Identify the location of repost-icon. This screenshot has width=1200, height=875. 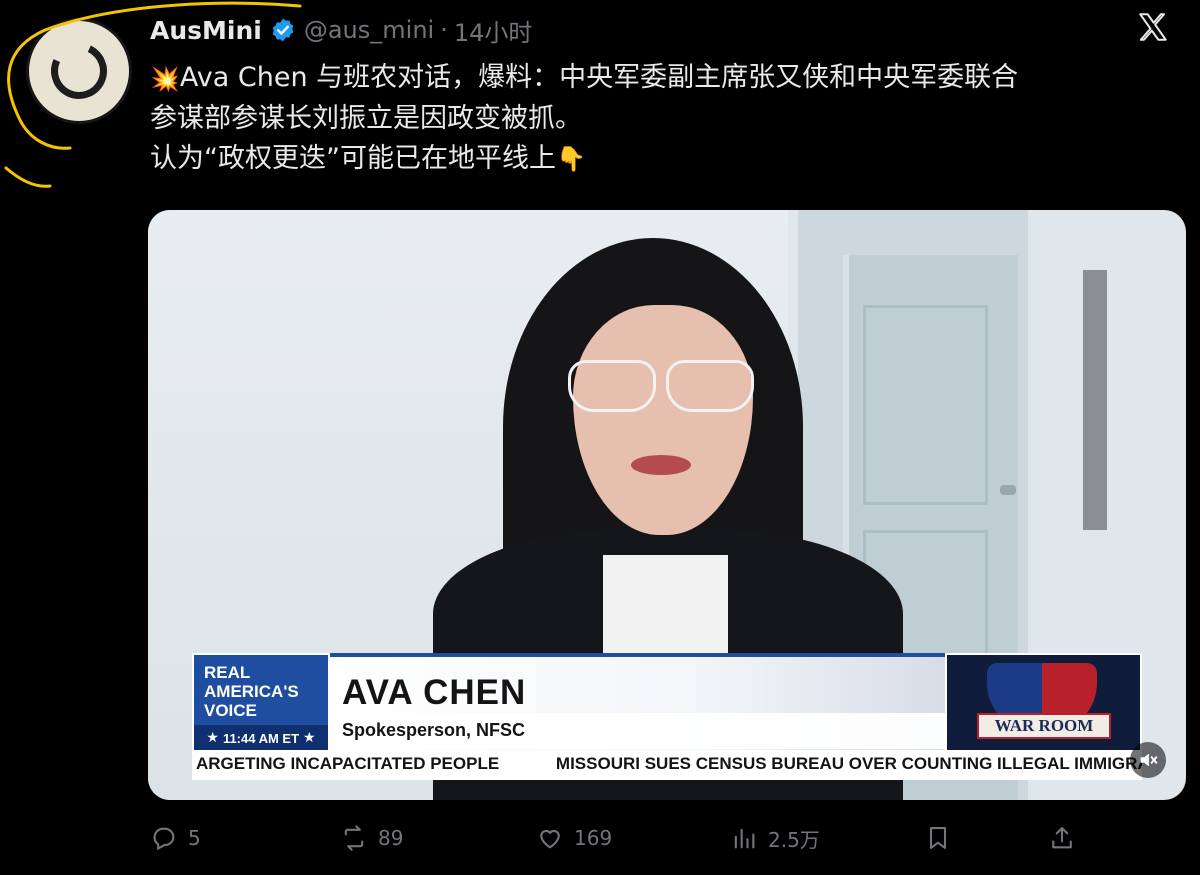
(354, 838).